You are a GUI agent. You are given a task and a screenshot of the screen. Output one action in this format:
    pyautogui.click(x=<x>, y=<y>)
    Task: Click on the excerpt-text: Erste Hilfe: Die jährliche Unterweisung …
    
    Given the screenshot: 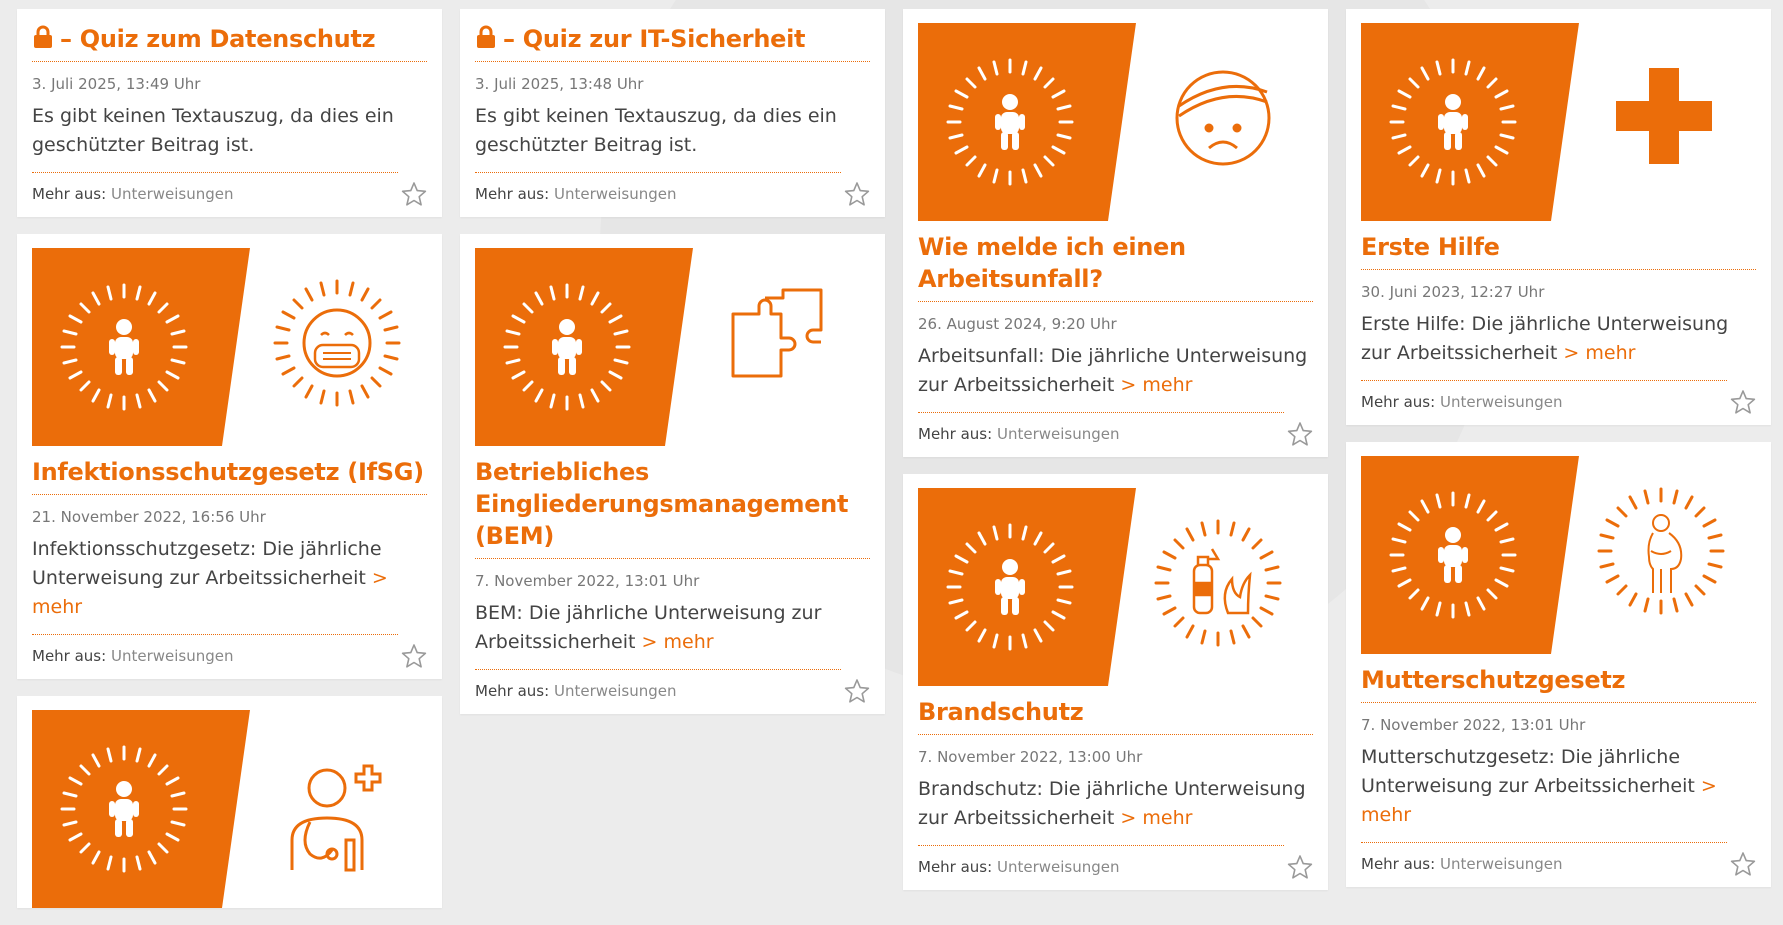 What is the action you would take?
    pyautogui.click(x=1545, y=338)
    